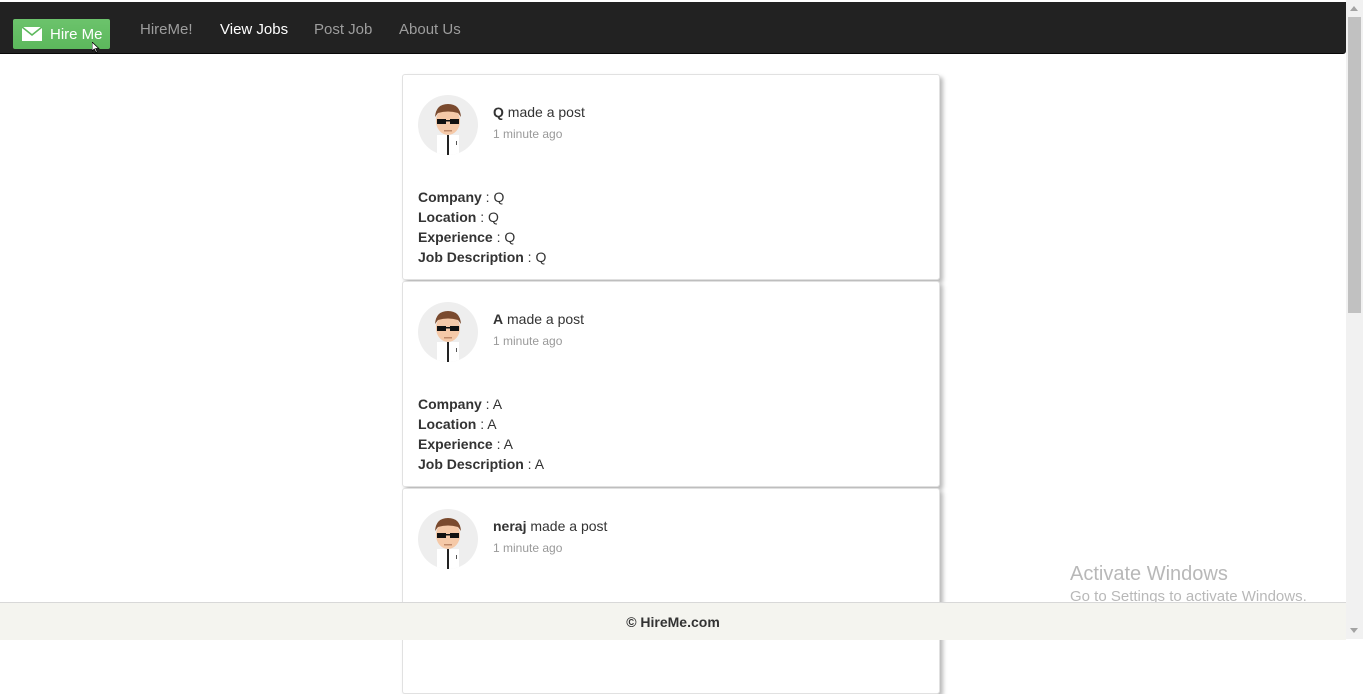 The height and width of the screenshot is (694, 1363). What do you see at coordinates (76, 34) in the screenshot?
I see `brand-label: Hire Me` at bounding box center [76, 34].